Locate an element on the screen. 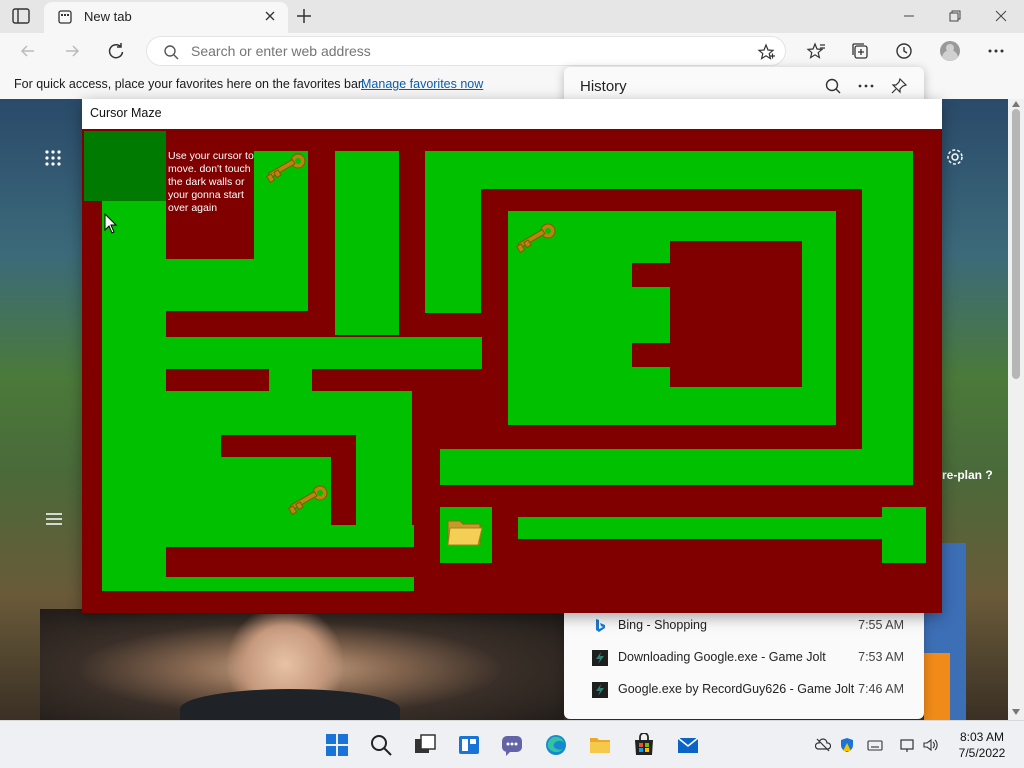  history-title: History is located at coordinates (603, 86).